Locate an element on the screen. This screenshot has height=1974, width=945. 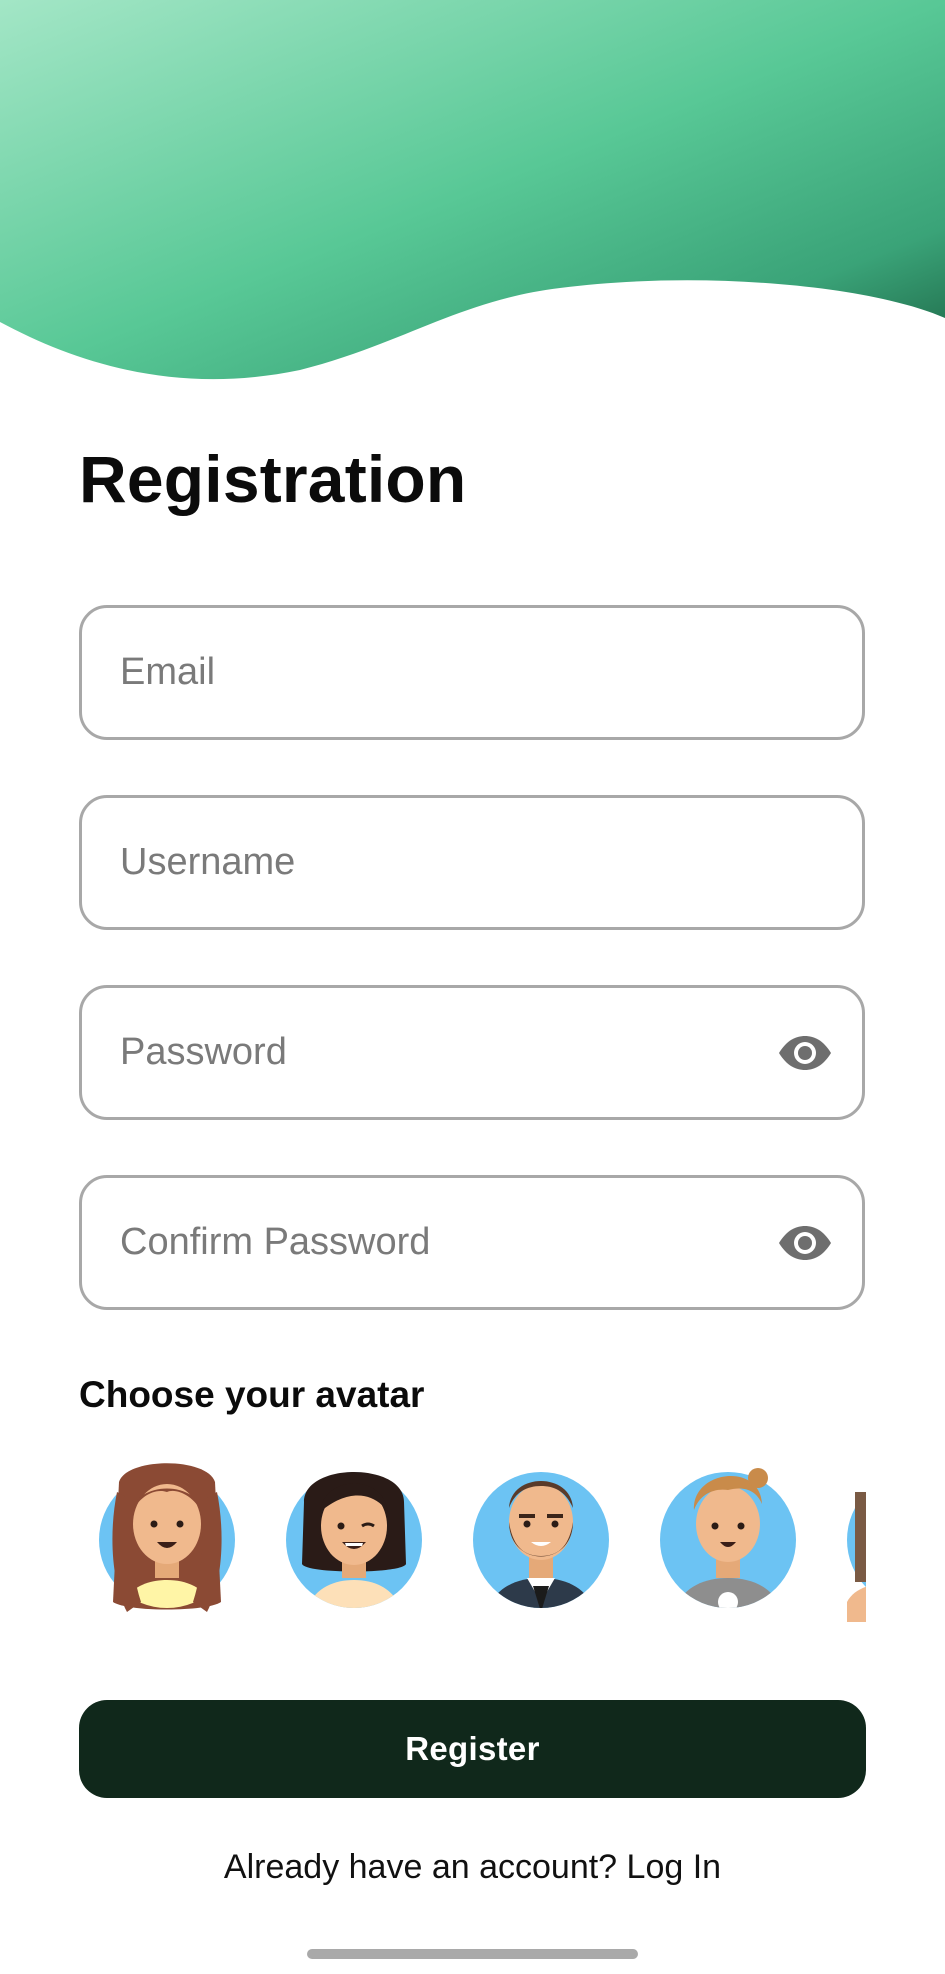
login-prompt-line: Already have an account? Log In is located at coordinates (472, 1867).